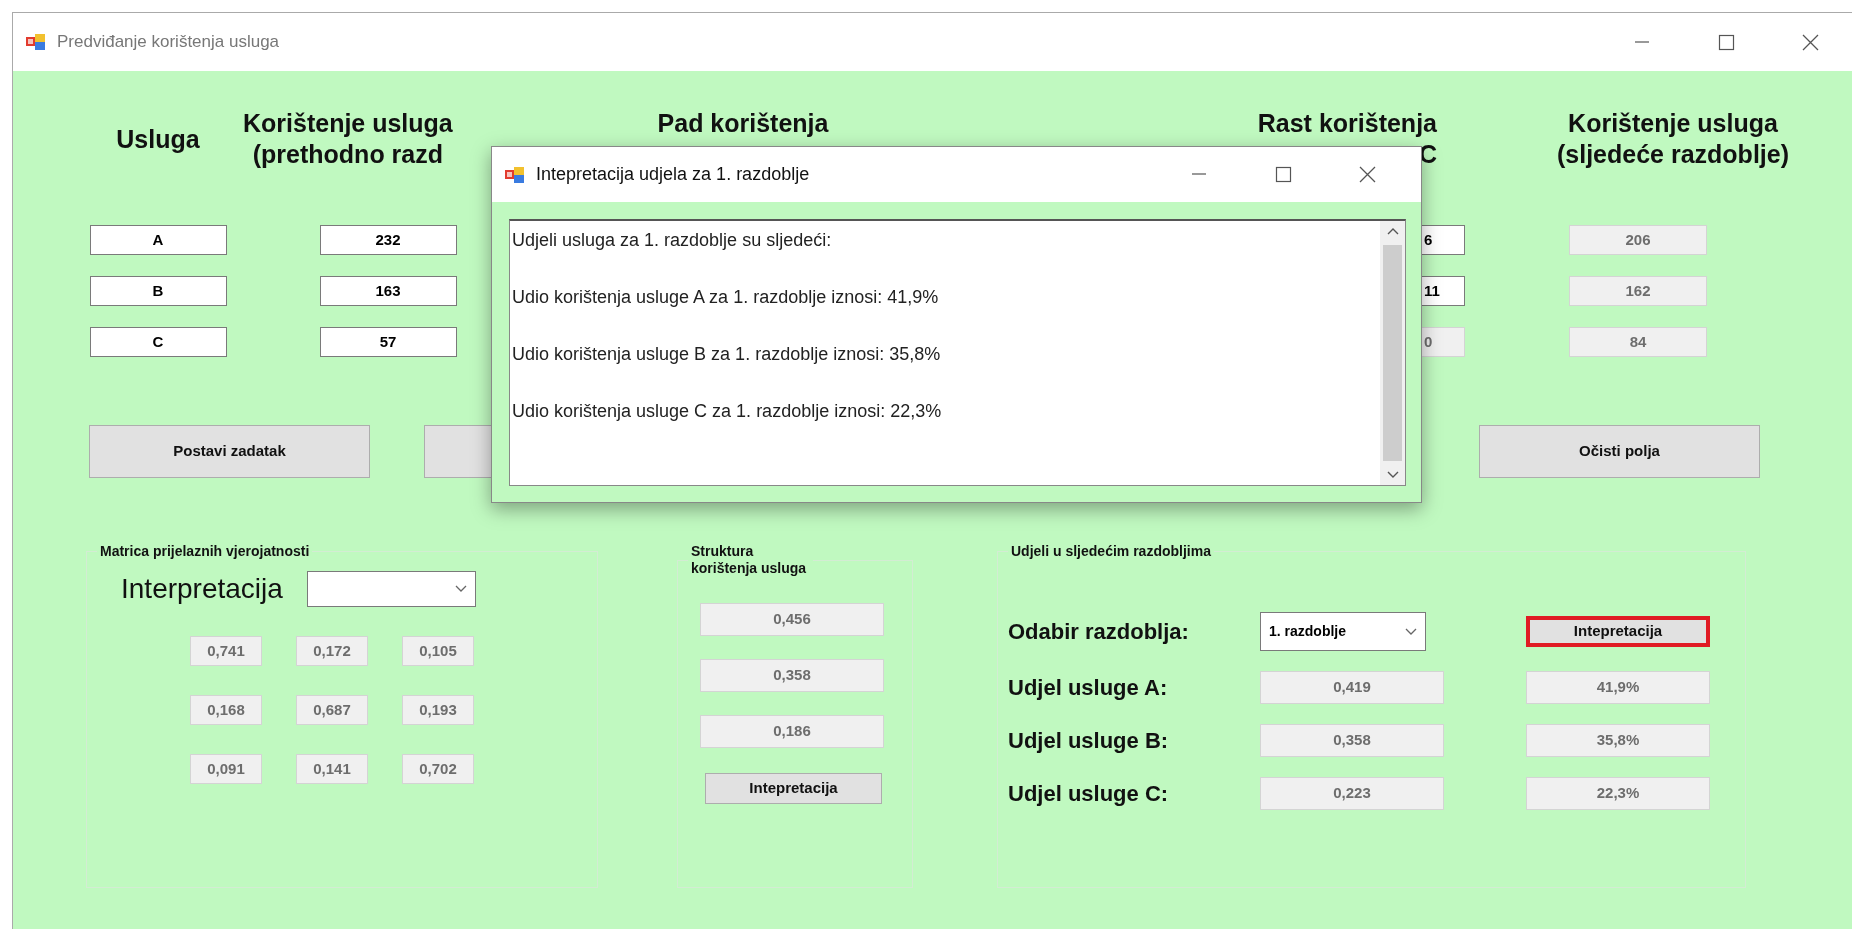 Image resolution: width=1852 pixels, height=929 pixels. Describe the element at coordinates (438, 651) in the screenshot. I see `matrix-cell: 0,105` at that location.